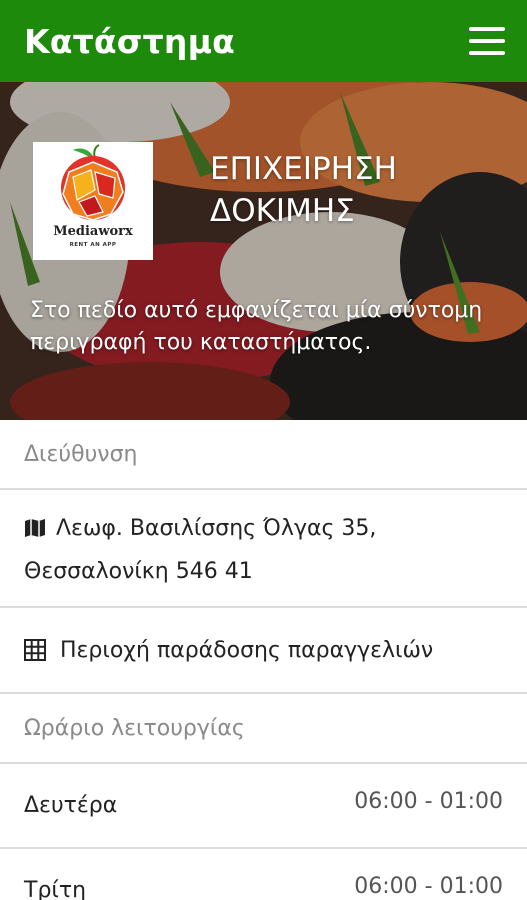 This screenshot has height=900, width=527. What do you see at coordinates (35, 532) in the screenshot?
I see `map-icon` at bounding box center [35, 532].